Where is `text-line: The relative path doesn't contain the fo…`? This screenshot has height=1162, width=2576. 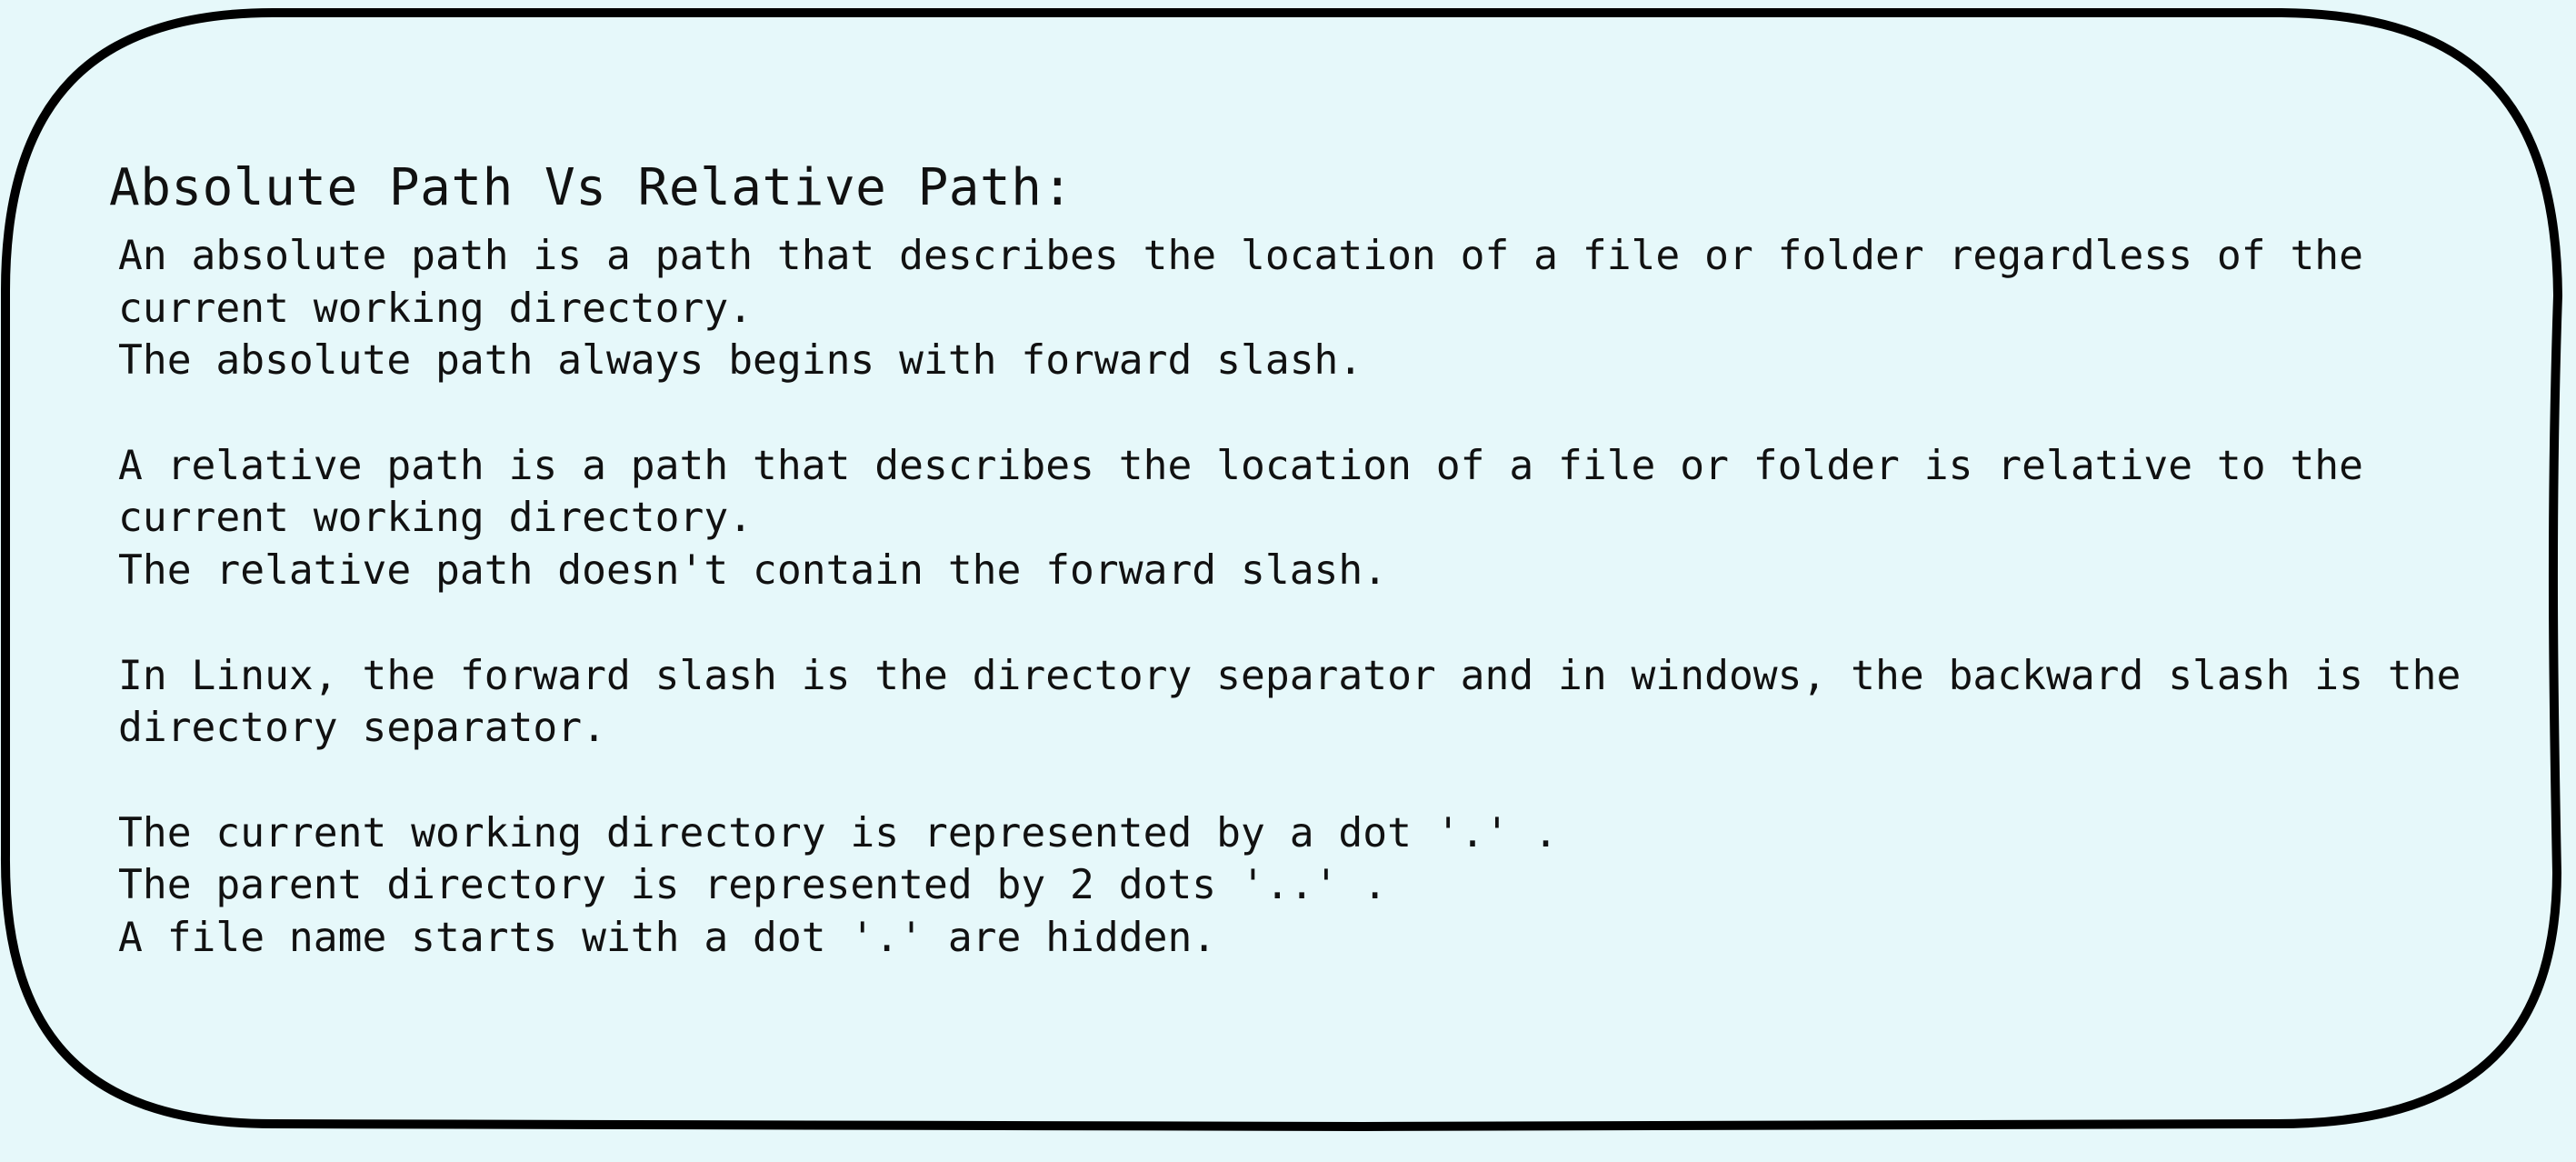
text-line: The relative path doesn't contain the fo… is located at coordinates (753, 570).